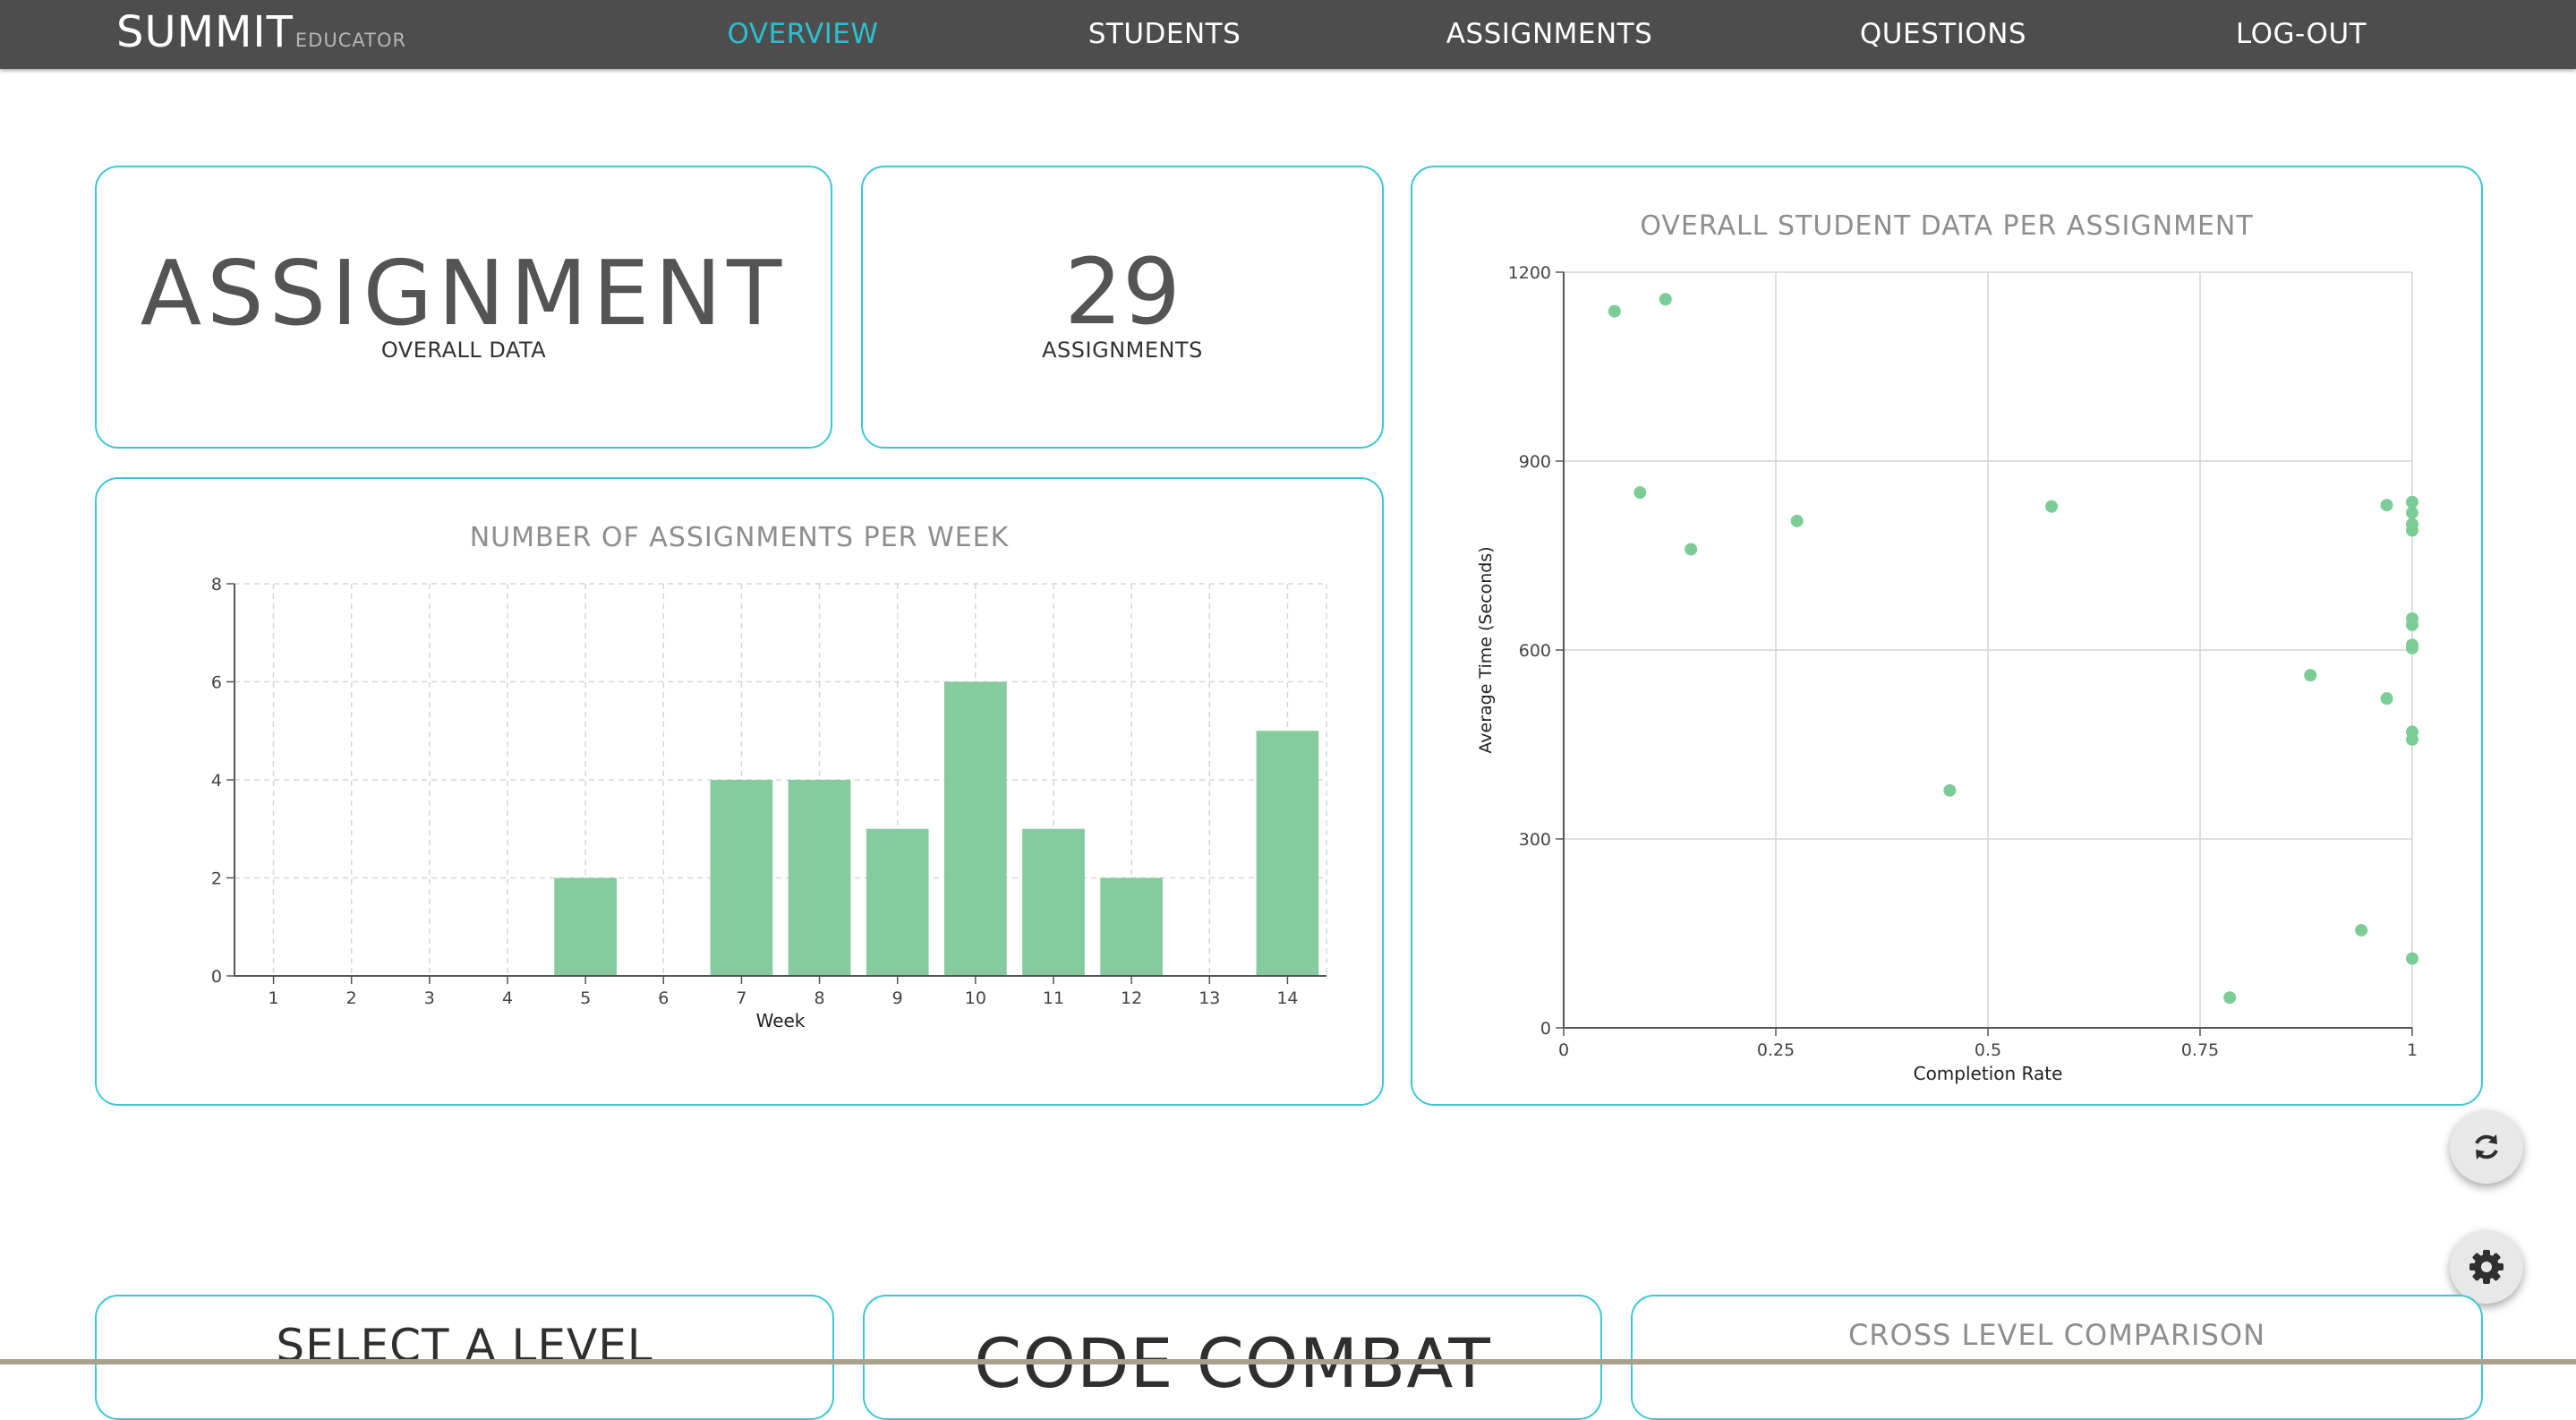 The height and width of the screenshot is (1420, 2576). I want to click on scatter-x-tick-label: 0.75, so click(2200, 1050).